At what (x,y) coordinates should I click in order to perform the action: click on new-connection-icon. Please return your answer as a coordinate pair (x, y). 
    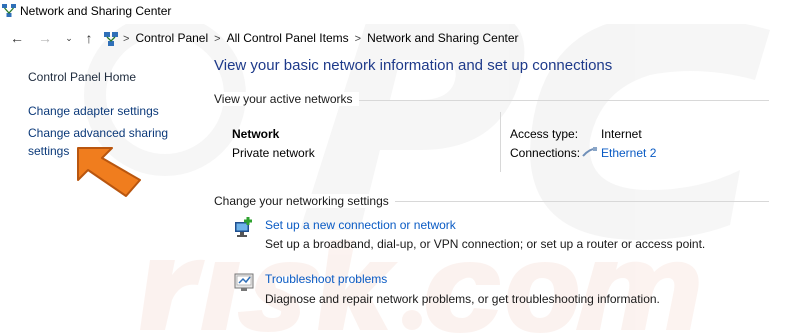
    Looking at the image, I should click on (243, 227).